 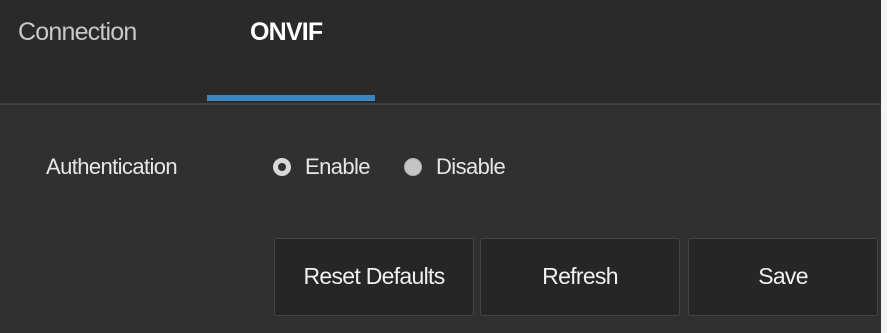 What do you see at coordinates (471, 166) in the screenshot?
I see `disable-option-label: Disable` at bounding box center [471, 166].